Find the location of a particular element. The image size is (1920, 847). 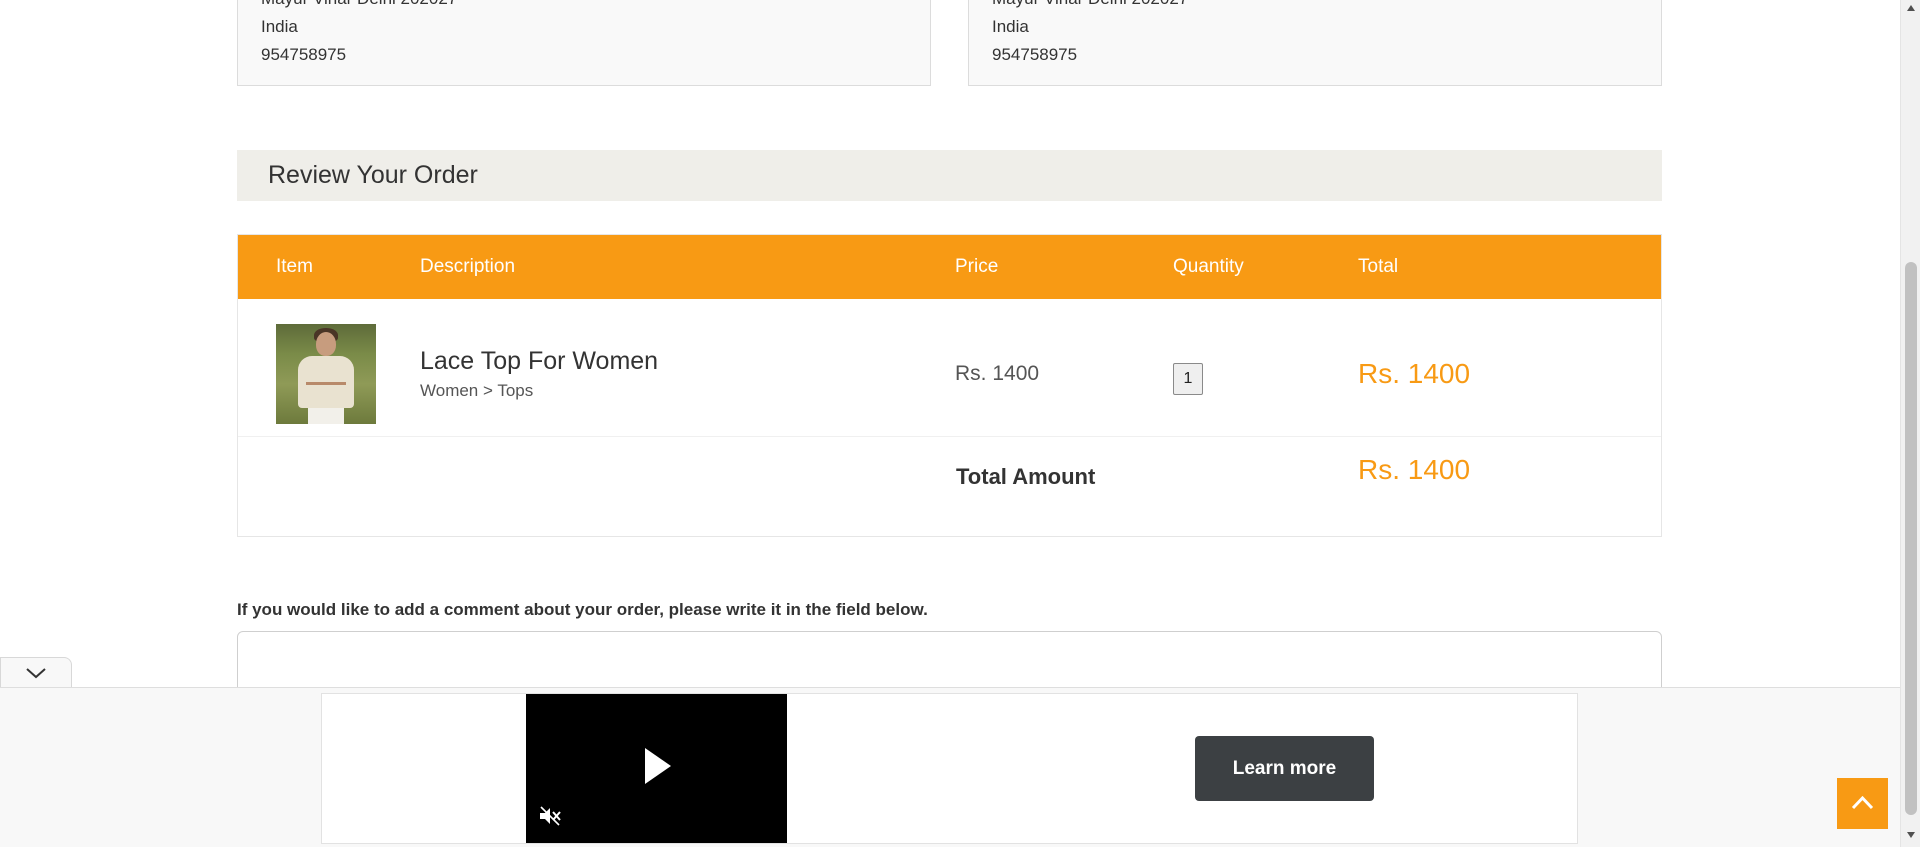

learn-more-button: Learn more is located at coordinates (1284, 768).